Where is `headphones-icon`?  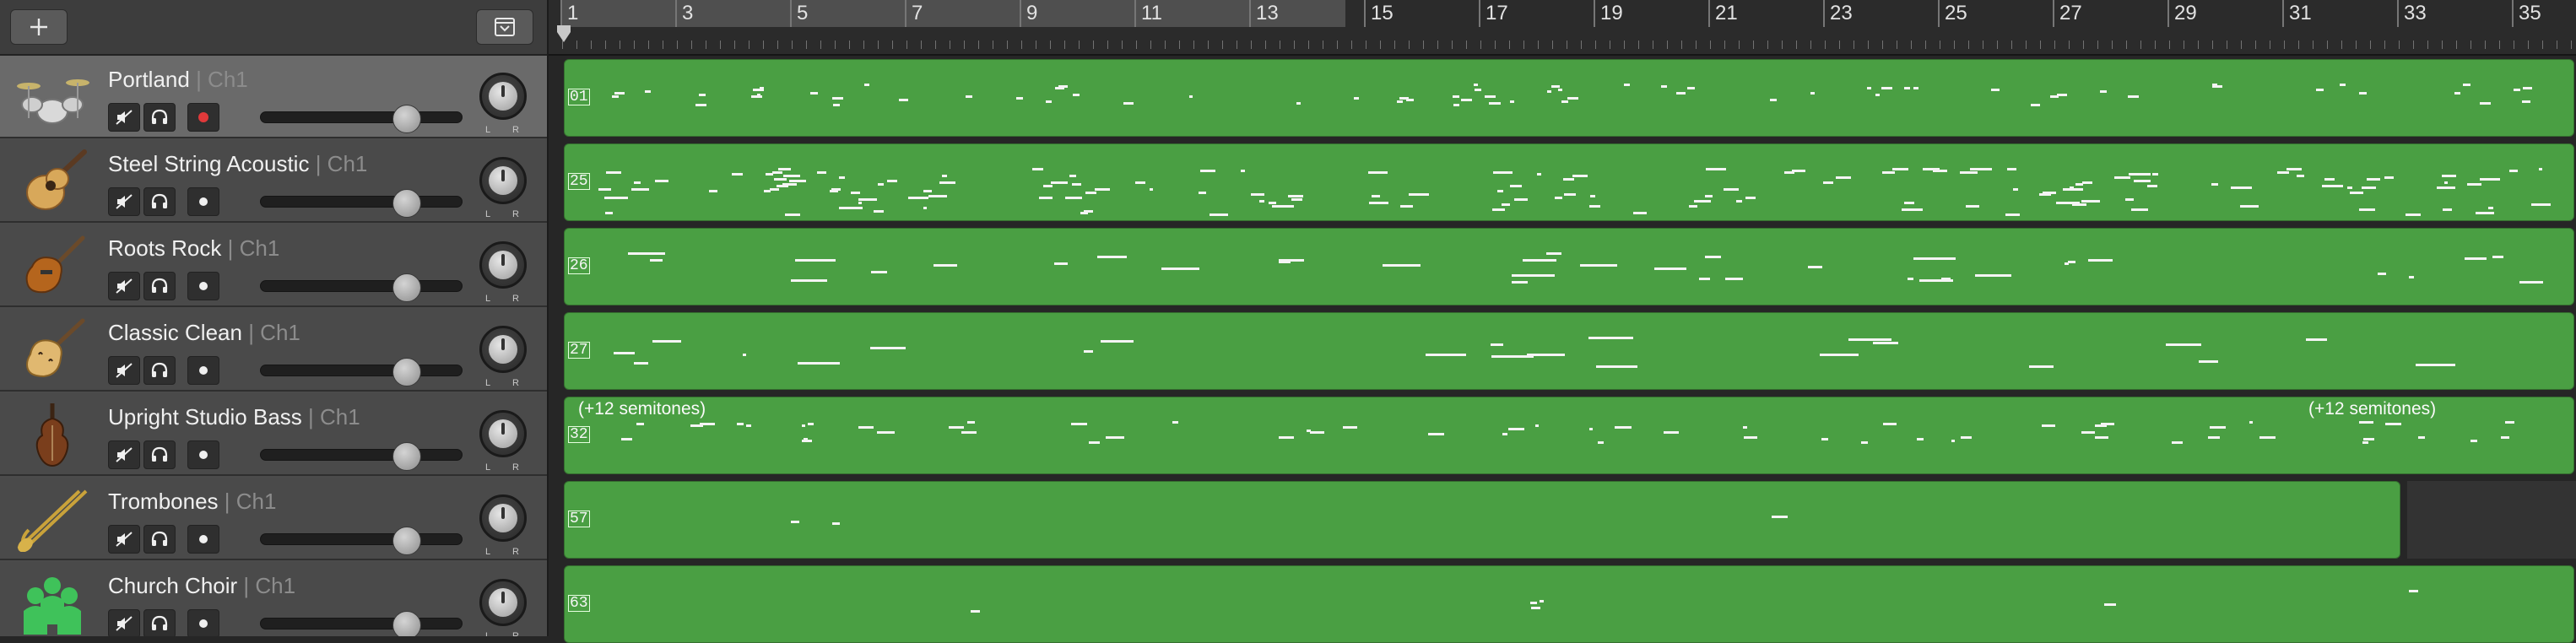
headphones-icon is located at coordinates (159, 369).